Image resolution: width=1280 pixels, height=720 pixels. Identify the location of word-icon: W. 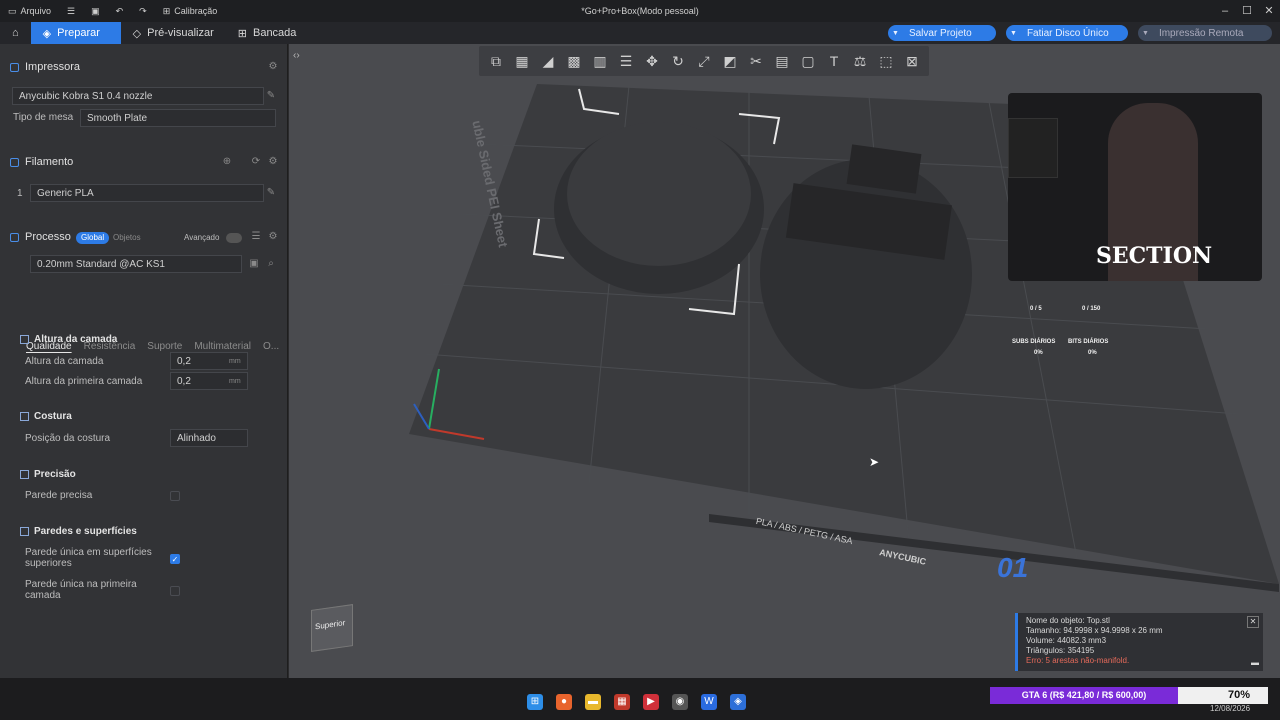
(709, 702).